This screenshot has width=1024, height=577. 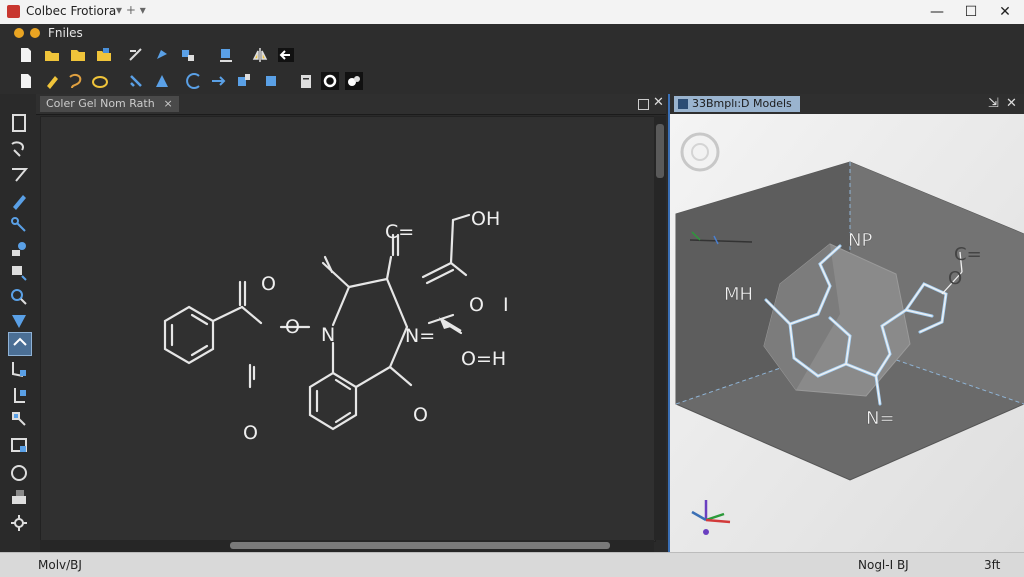 What do you see at coordinates (420, 336) in the screenshot?
I see `atom-label-n-mid: N=` at bounding box center [420, 336].